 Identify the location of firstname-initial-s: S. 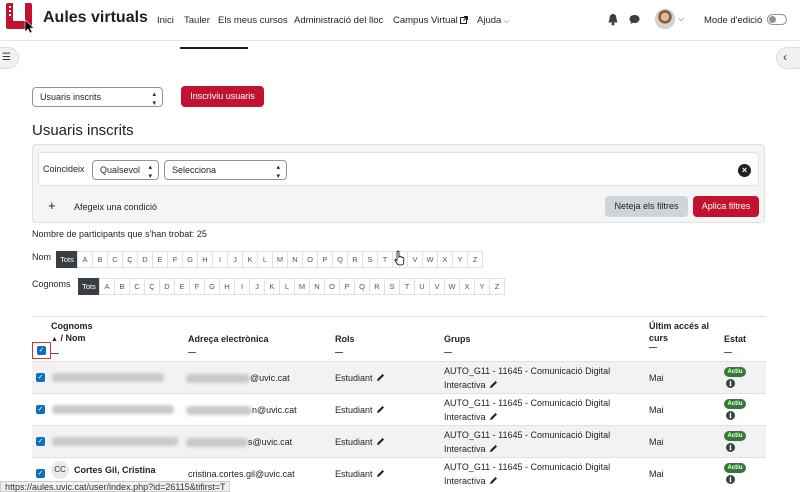
(370, 259).